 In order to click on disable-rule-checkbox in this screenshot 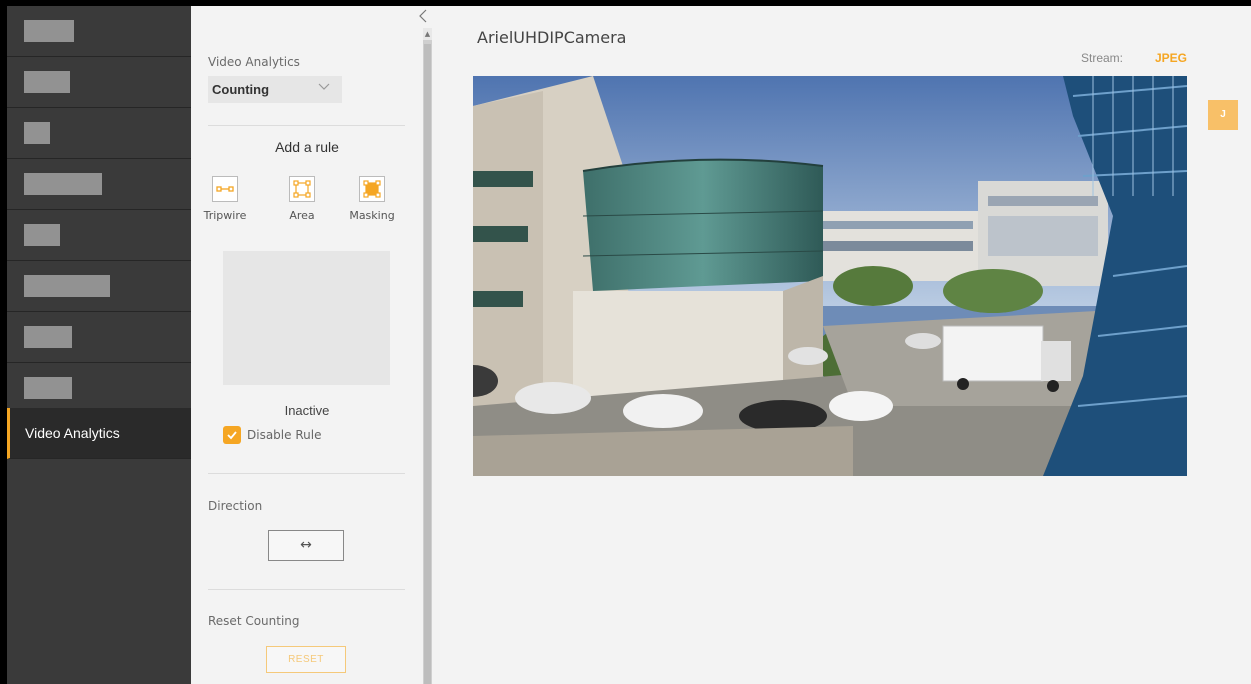, I will do `click(232, 435)`.